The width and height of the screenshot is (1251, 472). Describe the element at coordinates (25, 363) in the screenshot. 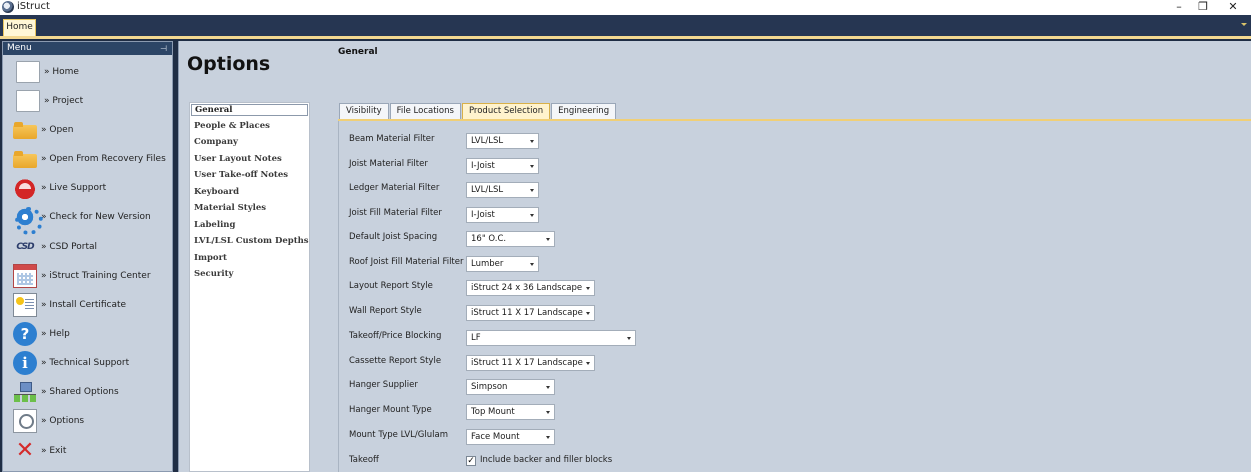

I see `info-icon: i` at that location.